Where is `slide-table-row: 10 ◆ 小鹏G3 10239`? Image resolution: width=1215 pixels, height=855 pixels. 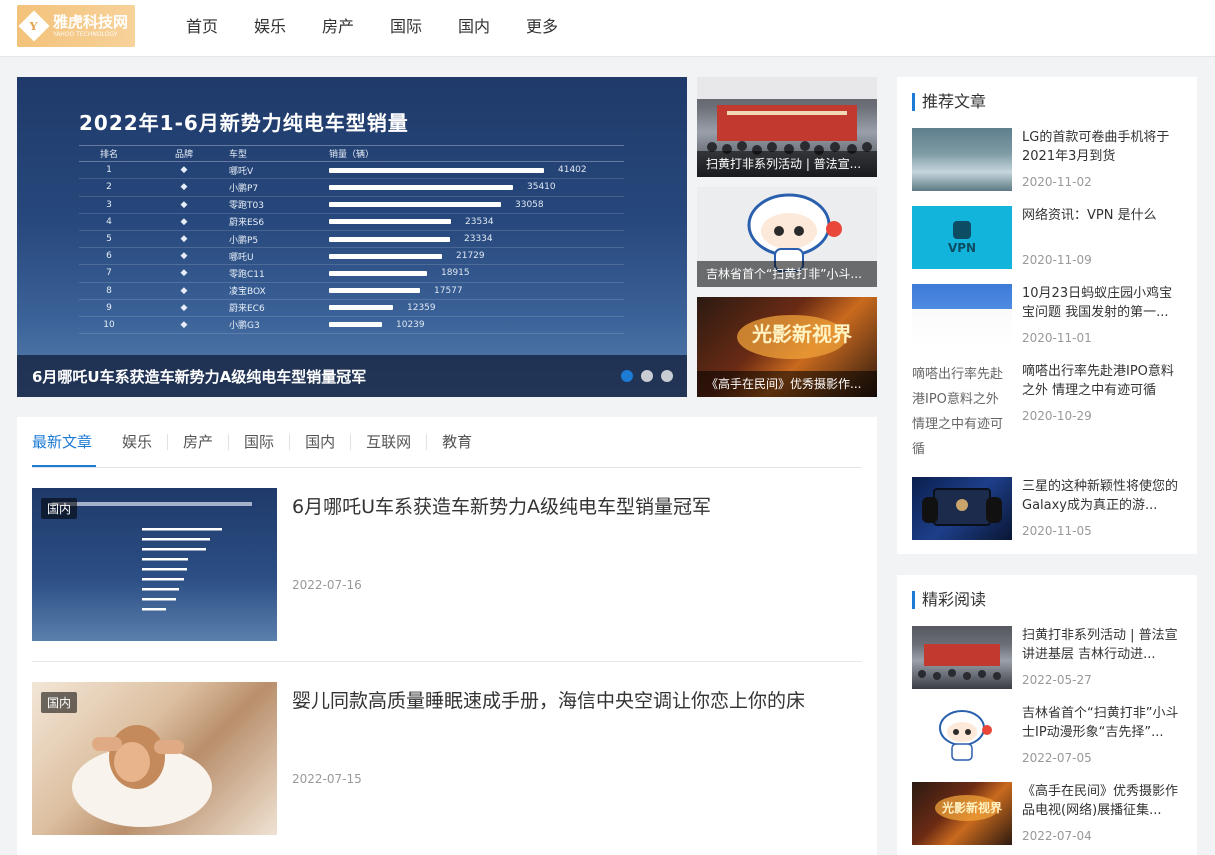
slide-table-row: 10 ◆ 小鹏G3 10239 is located at coordinates (351, 326).